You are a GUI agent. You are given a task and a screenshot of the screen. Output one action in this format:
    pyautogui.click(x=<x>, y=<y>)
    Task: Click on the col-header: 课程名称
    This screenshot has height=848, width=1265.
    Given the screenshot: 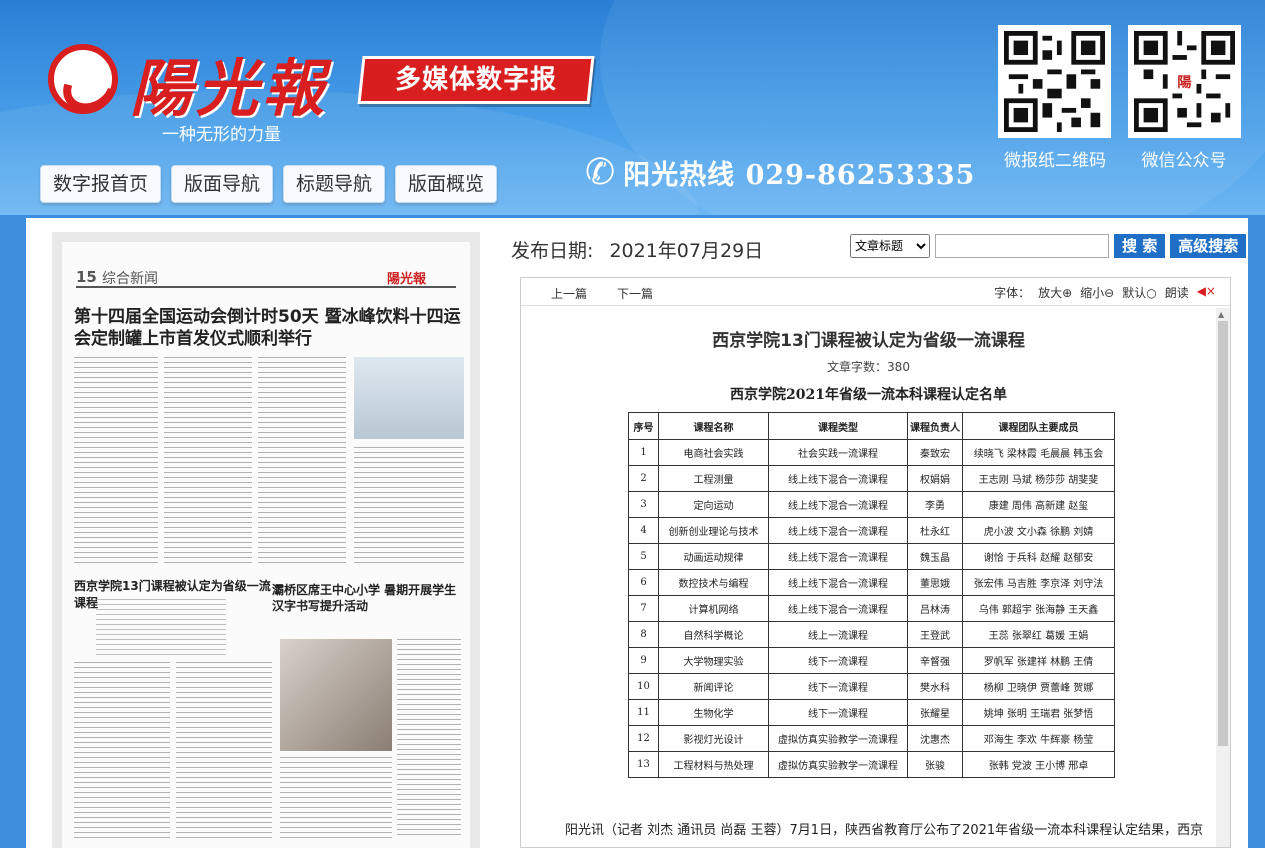 What is the action you would take?
    pyautogui.click(x=713, y=426)
    